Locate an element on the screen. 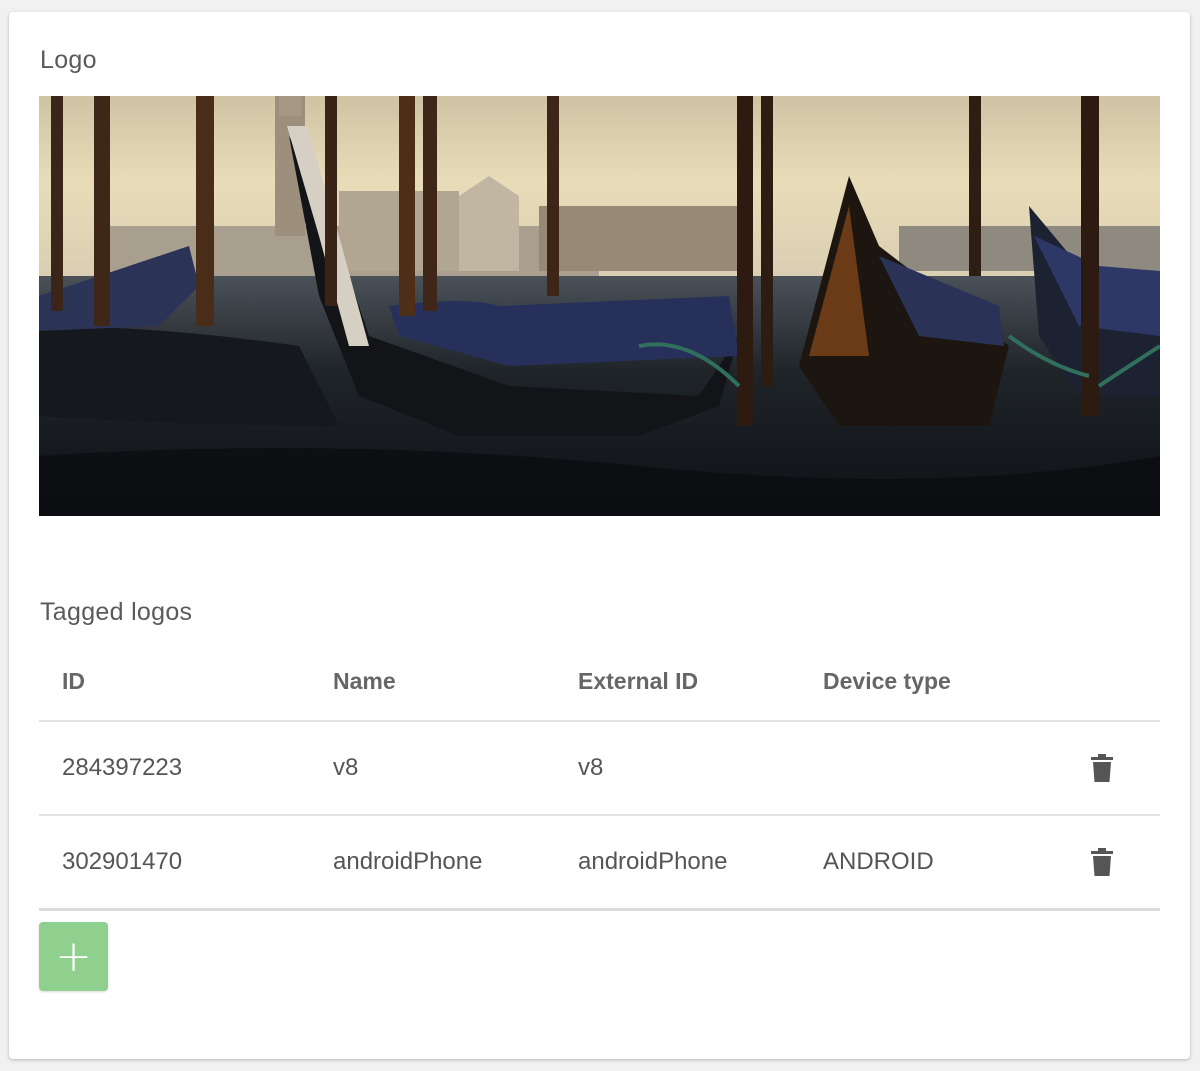 Image resolution: width=1200 pixels, height=1071 pixels. logo-section-title: Logo is located at coordinates (68, 60).